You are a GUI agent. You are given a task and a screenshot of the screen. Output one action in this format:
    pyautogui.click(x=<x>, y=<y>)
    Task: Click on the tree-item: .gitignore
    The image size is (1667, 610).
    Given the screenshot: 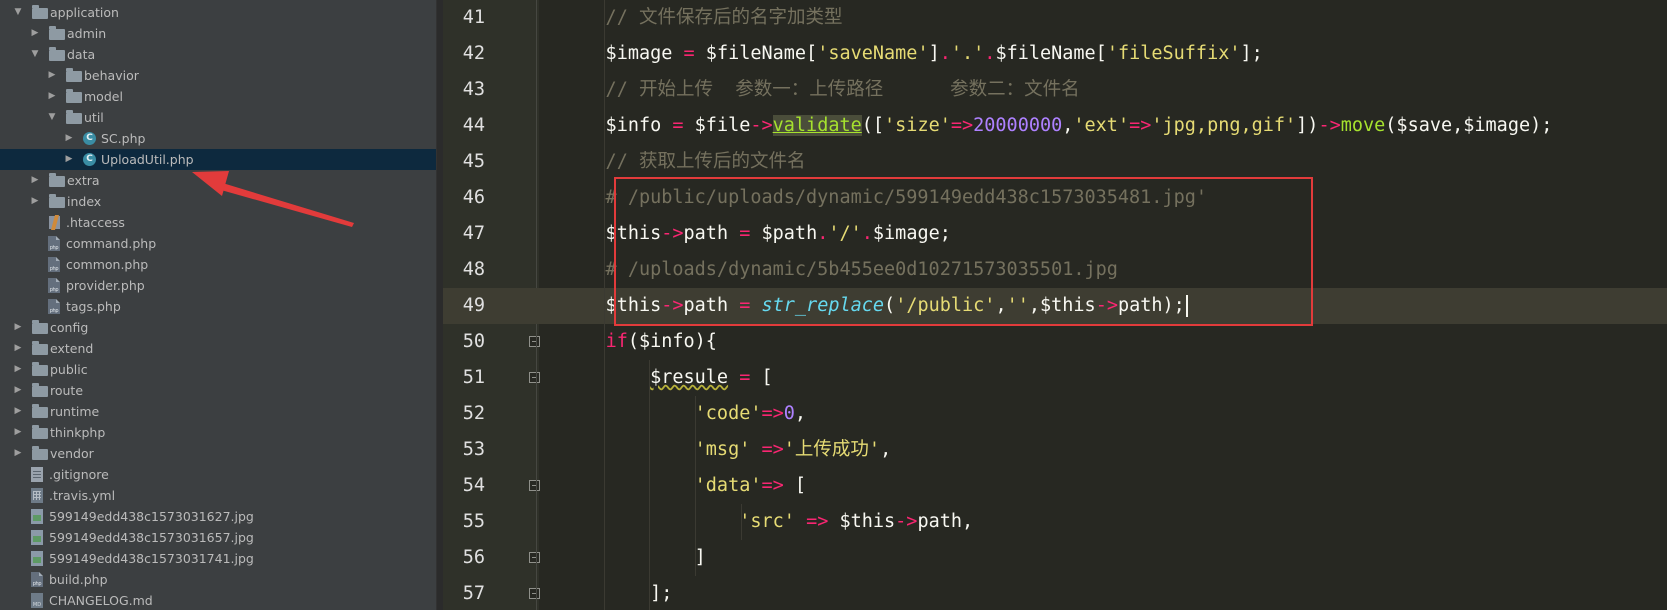 What is the action you would take?
    pyautogui.click(x=218, y=474)
    